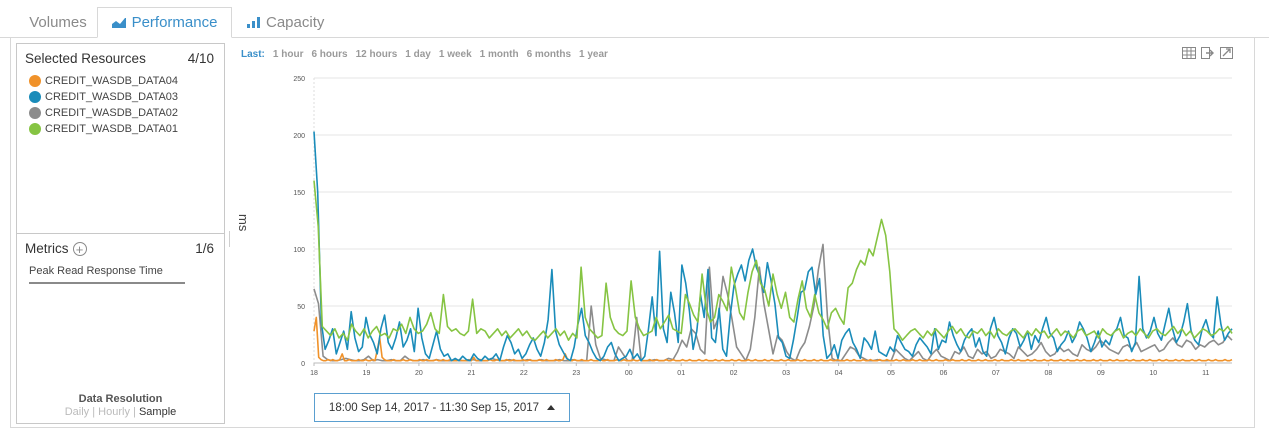 This screenshot has height=433, width=1269. I want to click on resource-item: CREDIT_WASDB_DATA01, so click(103, 129).